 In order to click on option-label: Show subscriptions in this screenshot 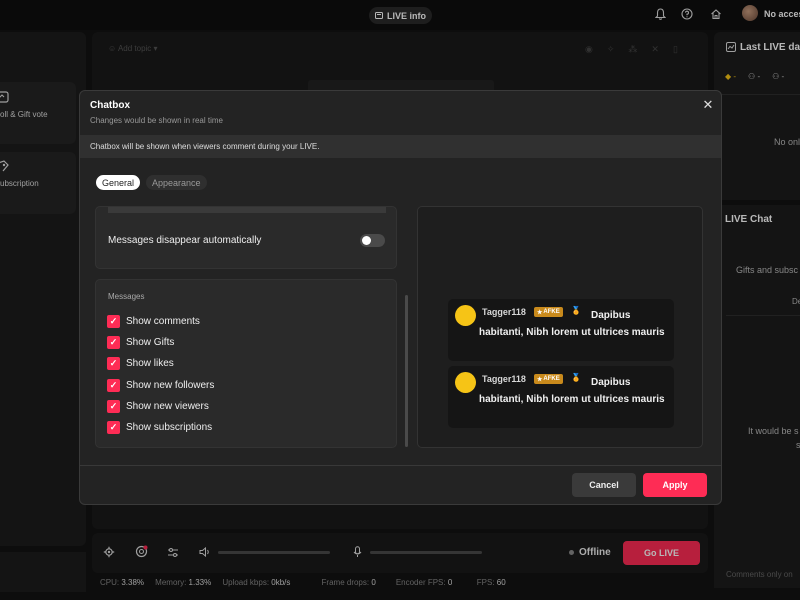, I will do `click(169, 427)`.